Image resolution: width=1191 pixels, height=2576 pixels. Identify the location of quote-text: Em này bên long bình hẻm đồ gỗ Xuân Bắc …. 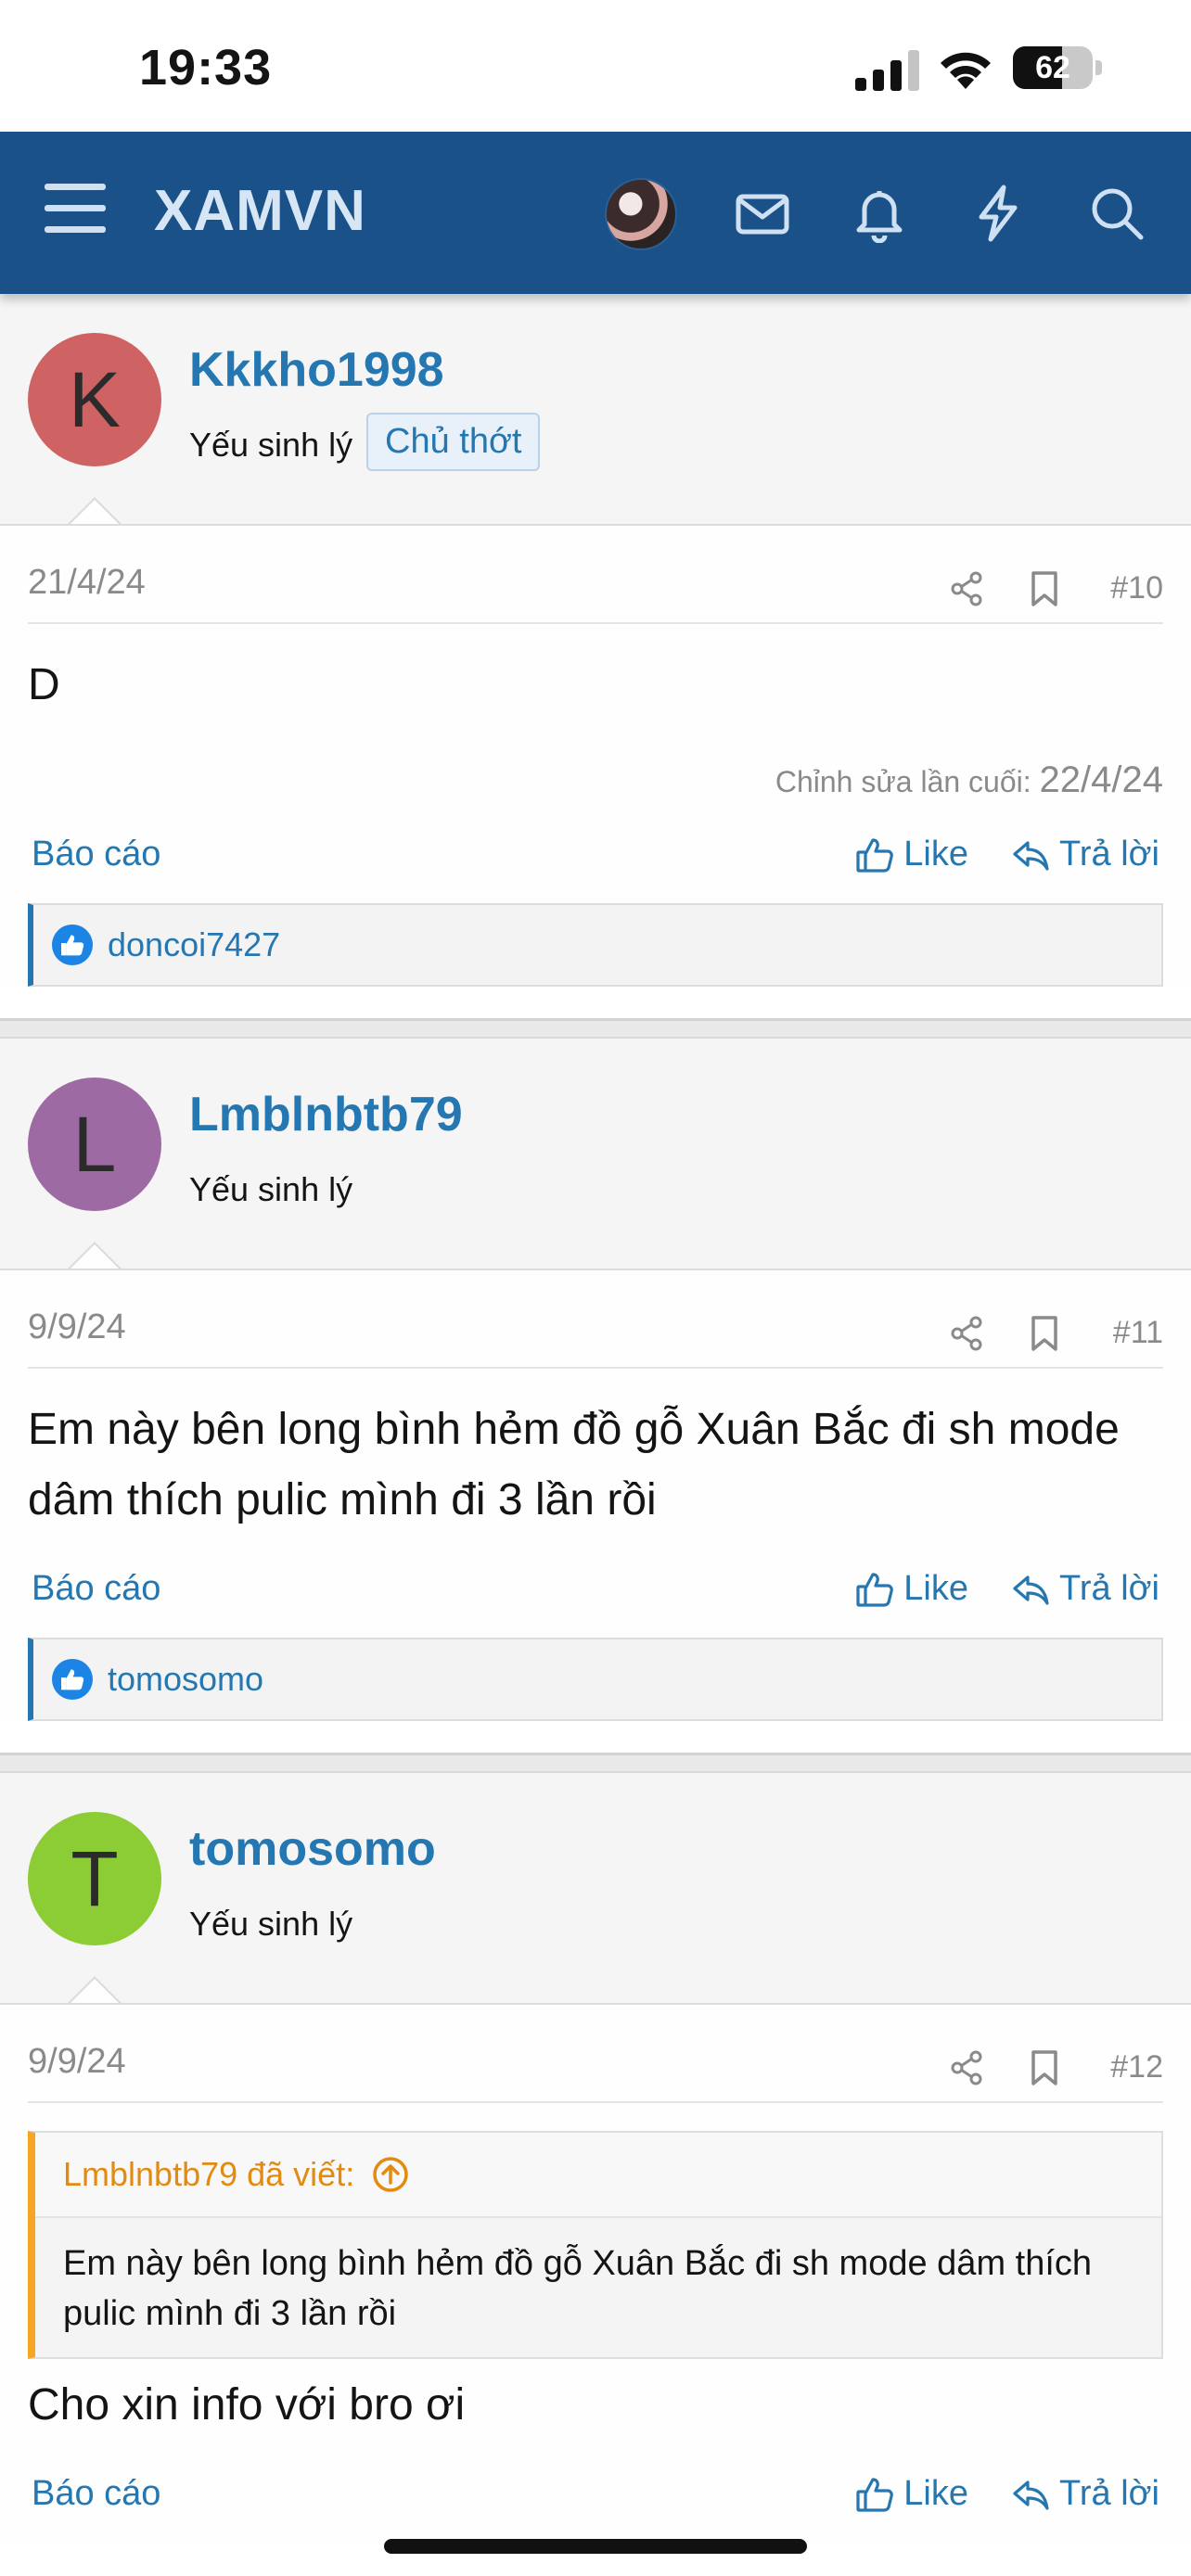
(578, 2288).